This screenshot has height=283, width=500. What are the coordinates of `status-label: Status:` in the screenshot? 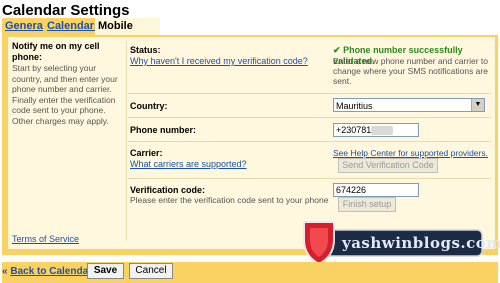 It's located at (145, 50).